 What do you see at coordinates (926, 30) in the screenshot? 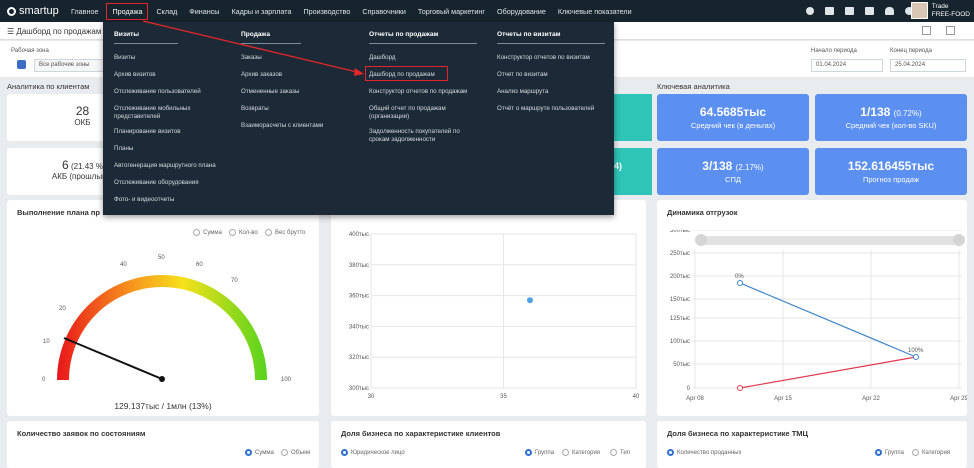
I see `view-toggle-icon` at bounding box center [926, 30].